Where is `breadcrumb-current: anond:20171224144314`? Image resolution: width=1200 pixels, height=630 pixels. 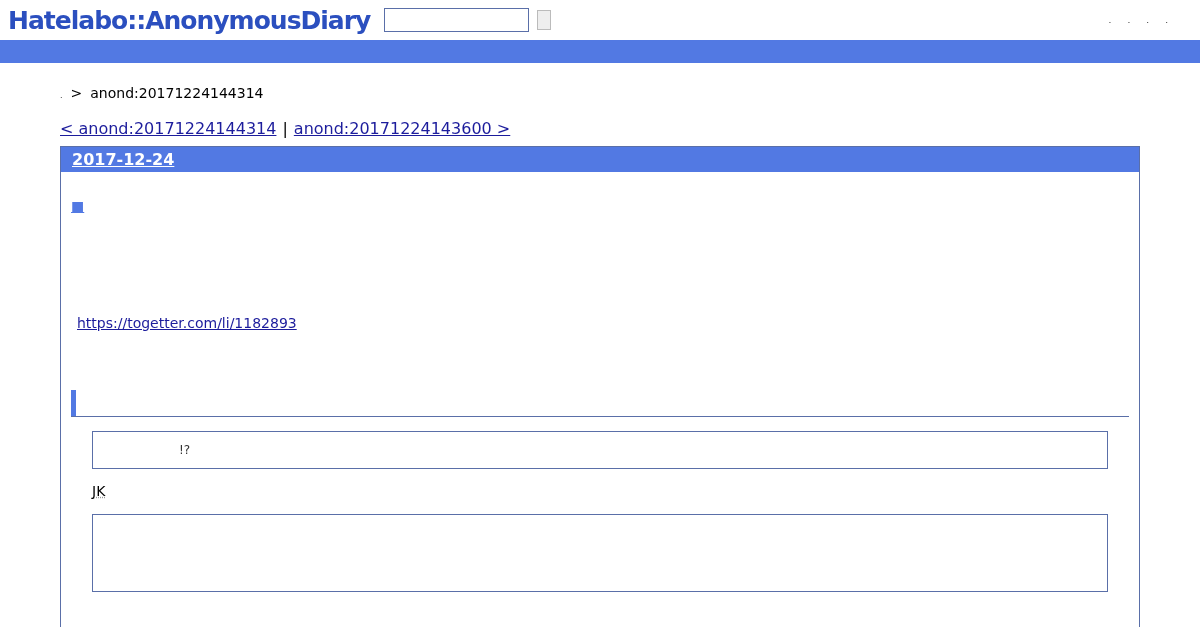
breadcrumb-current: anond:20171224144314 is located at coordinates (177, 93).